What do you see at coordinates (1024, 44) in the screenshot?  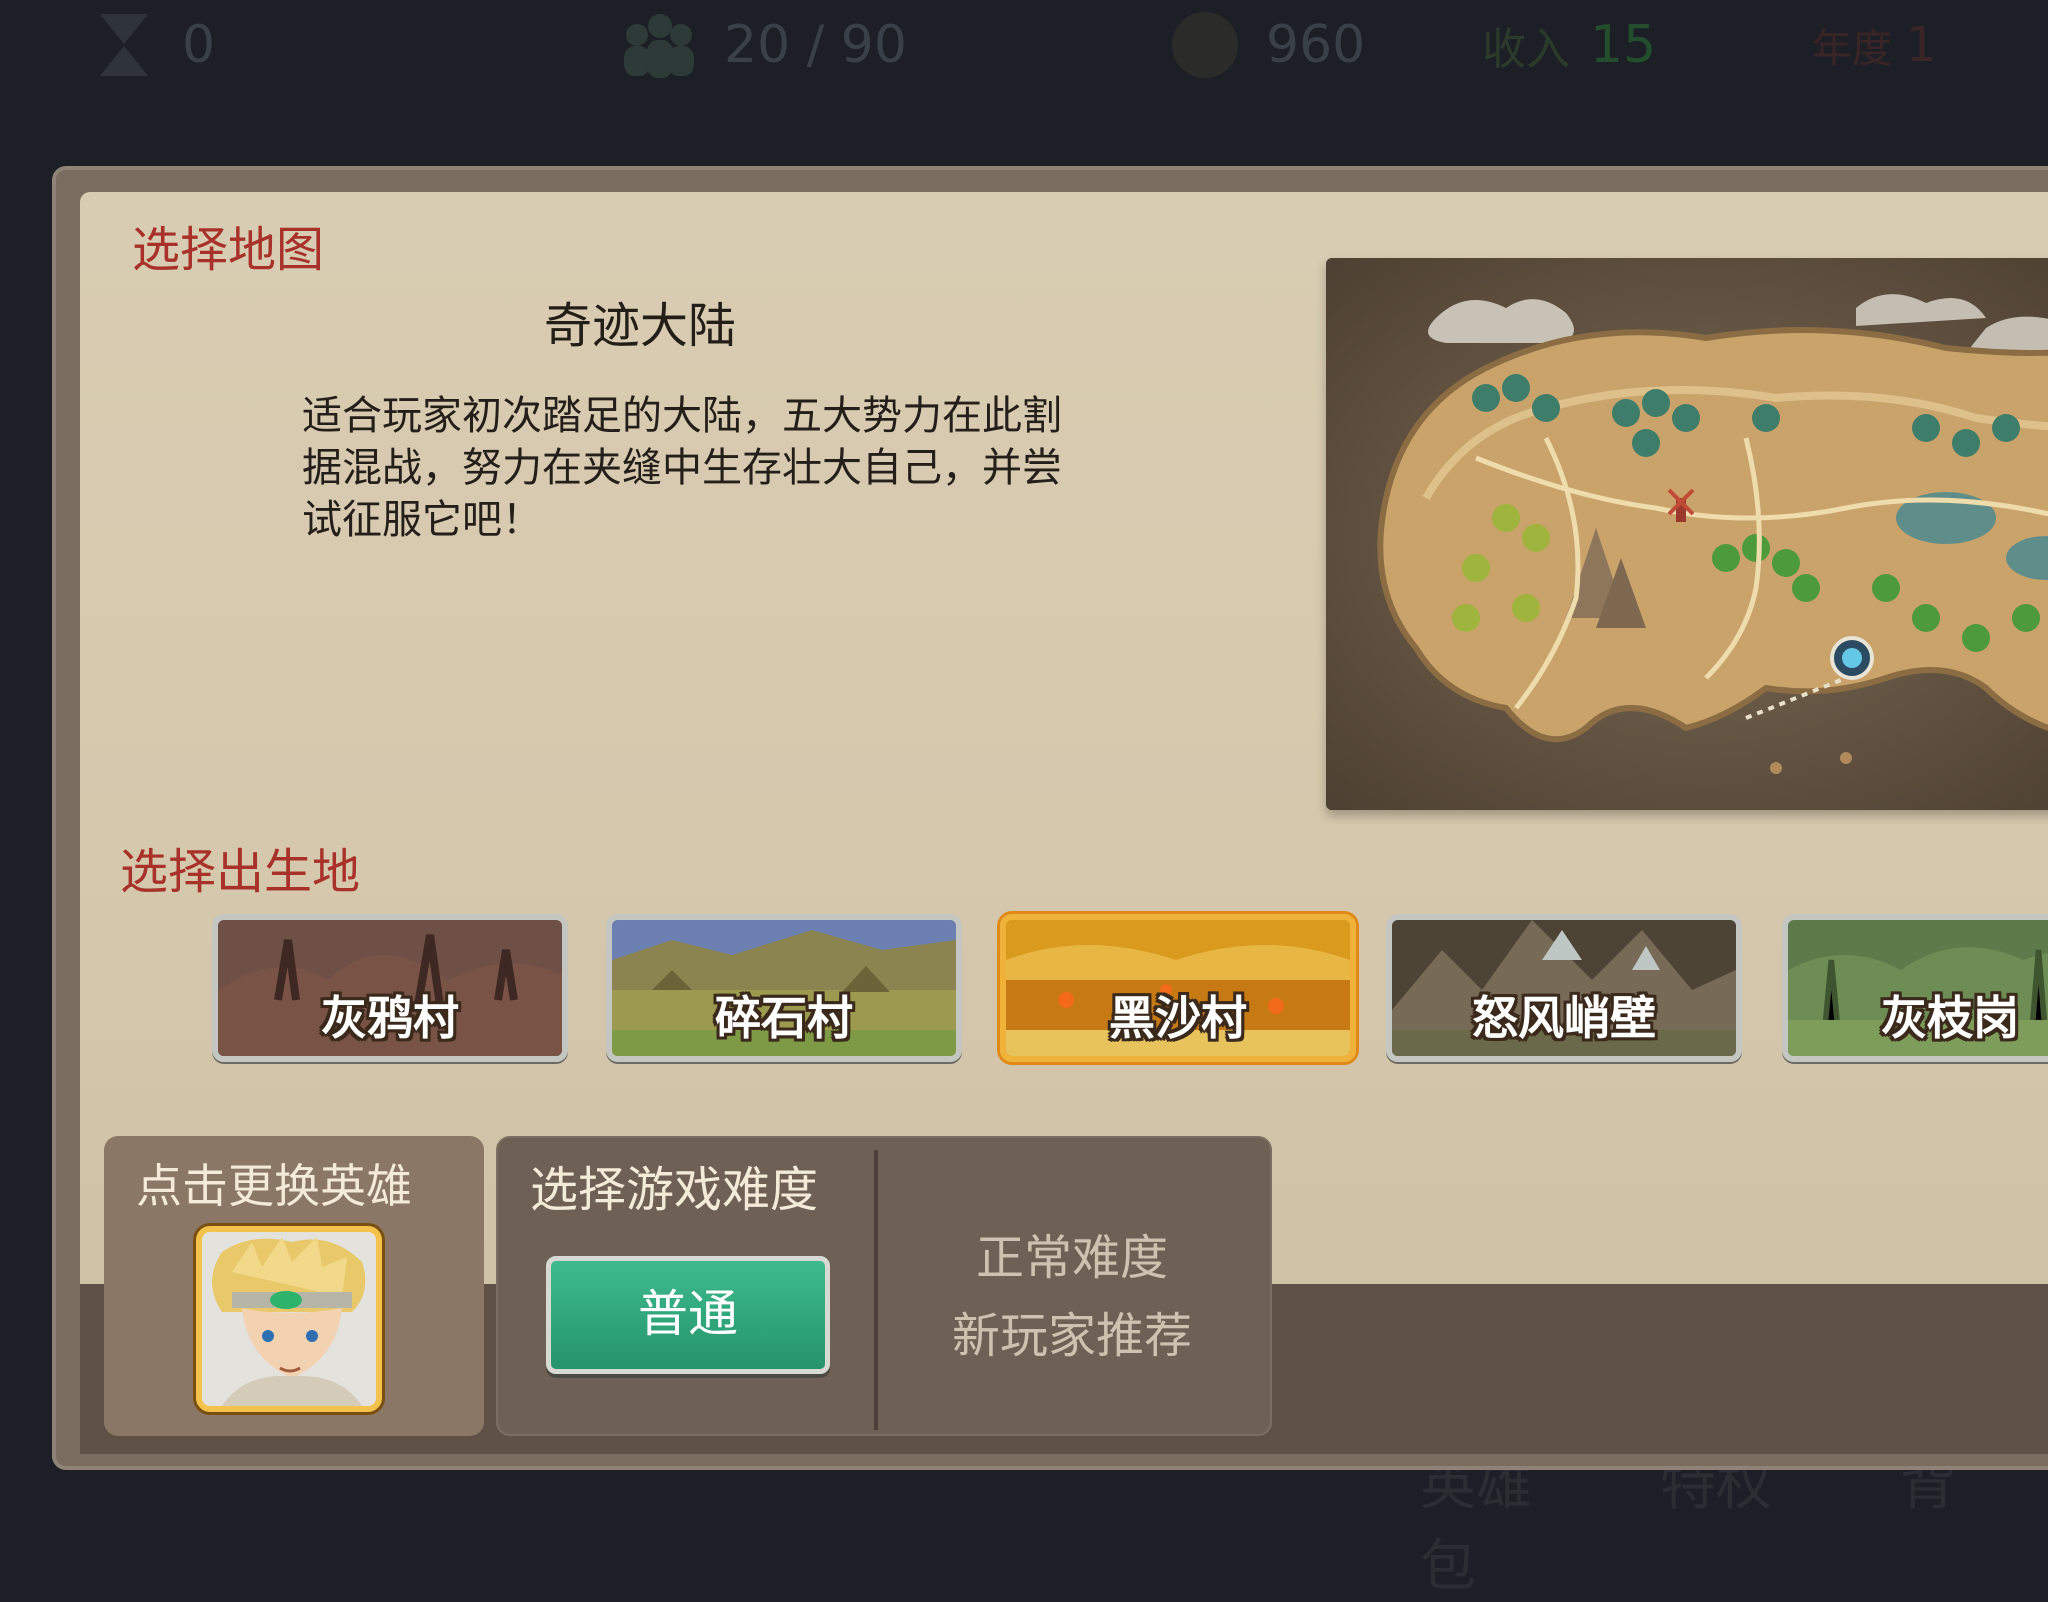 I see `top-status-bar: 0 20 / 90 960 收入 15 年度 1` at bounding box center [1024, 44].